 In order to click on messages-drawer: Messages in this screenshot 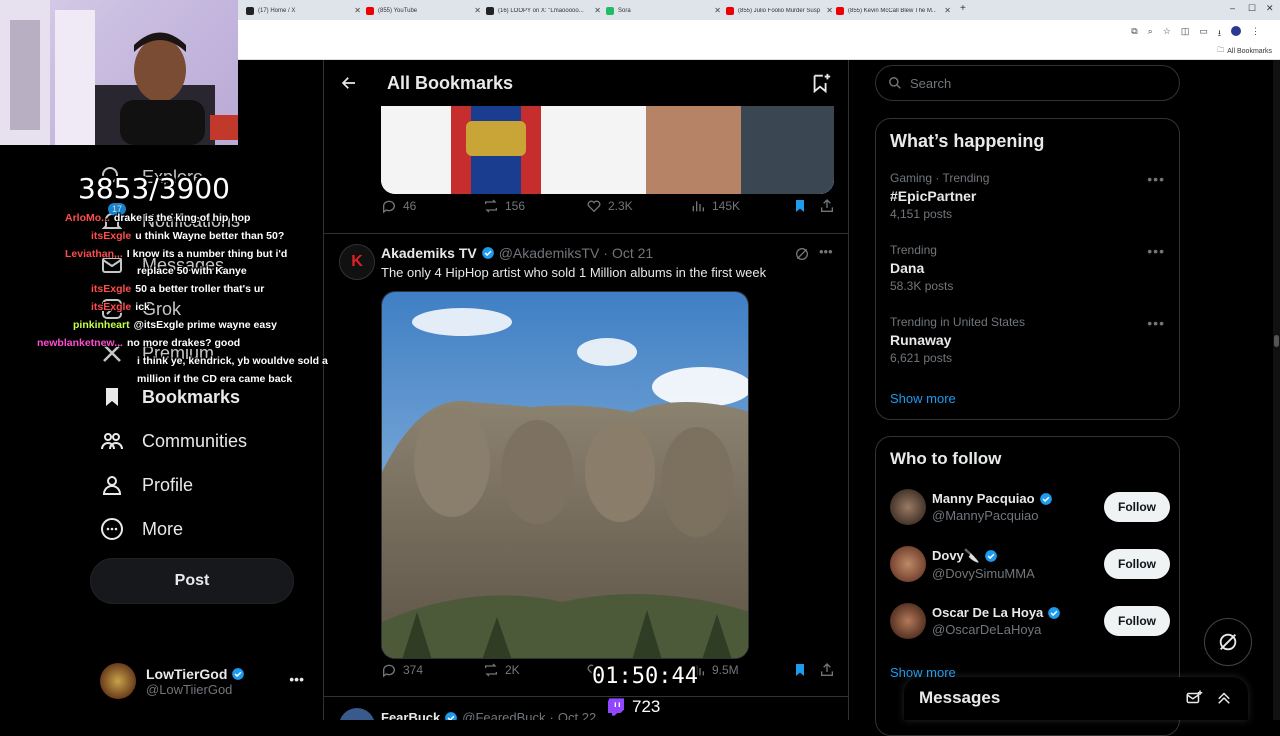, I will do `click(1076, 698)`.